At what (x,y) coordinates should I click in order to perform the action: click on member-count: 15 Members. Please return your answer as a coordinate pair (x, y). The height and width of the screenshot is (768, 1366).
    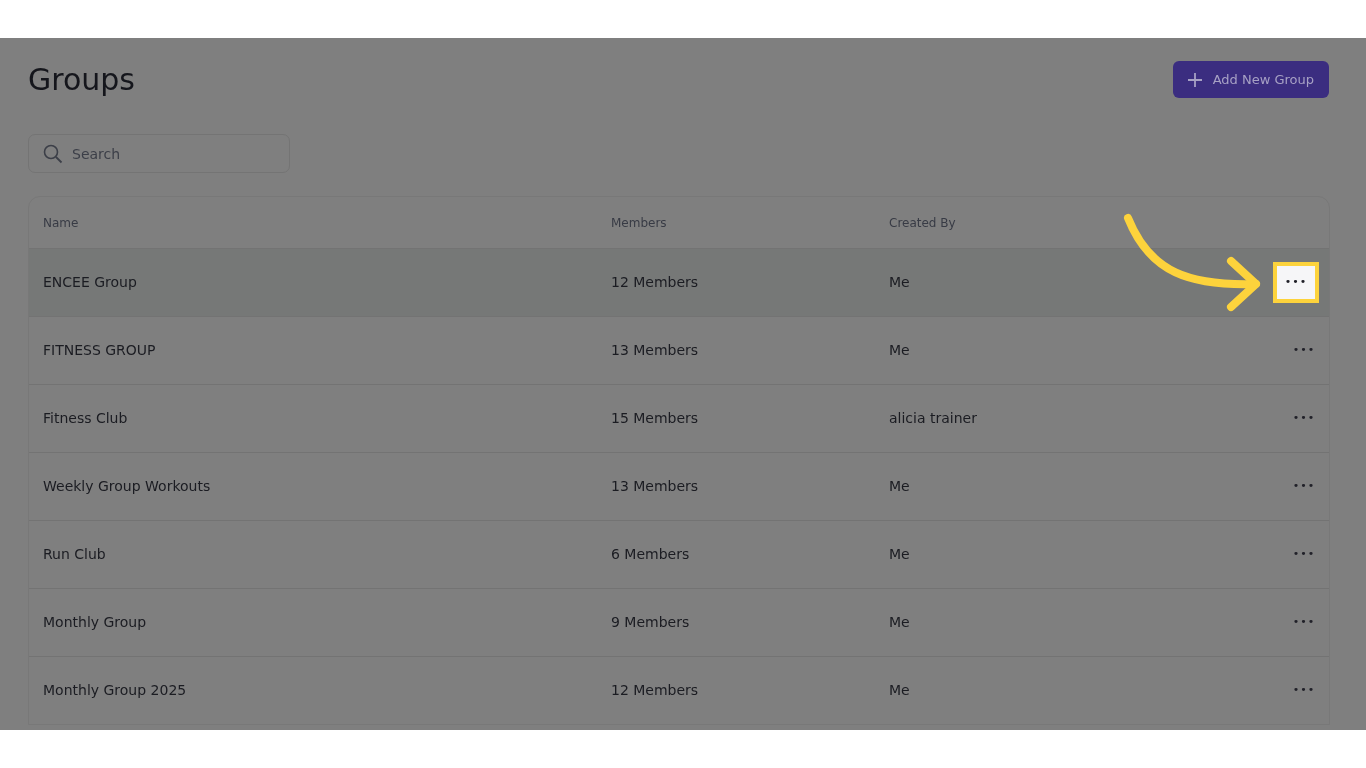
    Looking at the image, I should click on (655, 418).